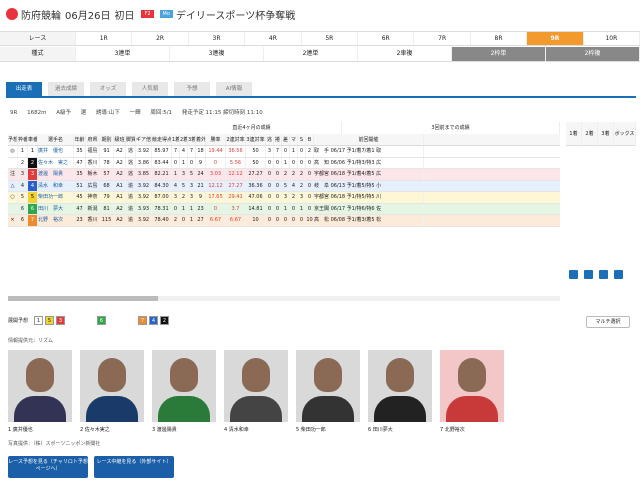  I want to click on cell-win: 6.67, so click(216, 220).